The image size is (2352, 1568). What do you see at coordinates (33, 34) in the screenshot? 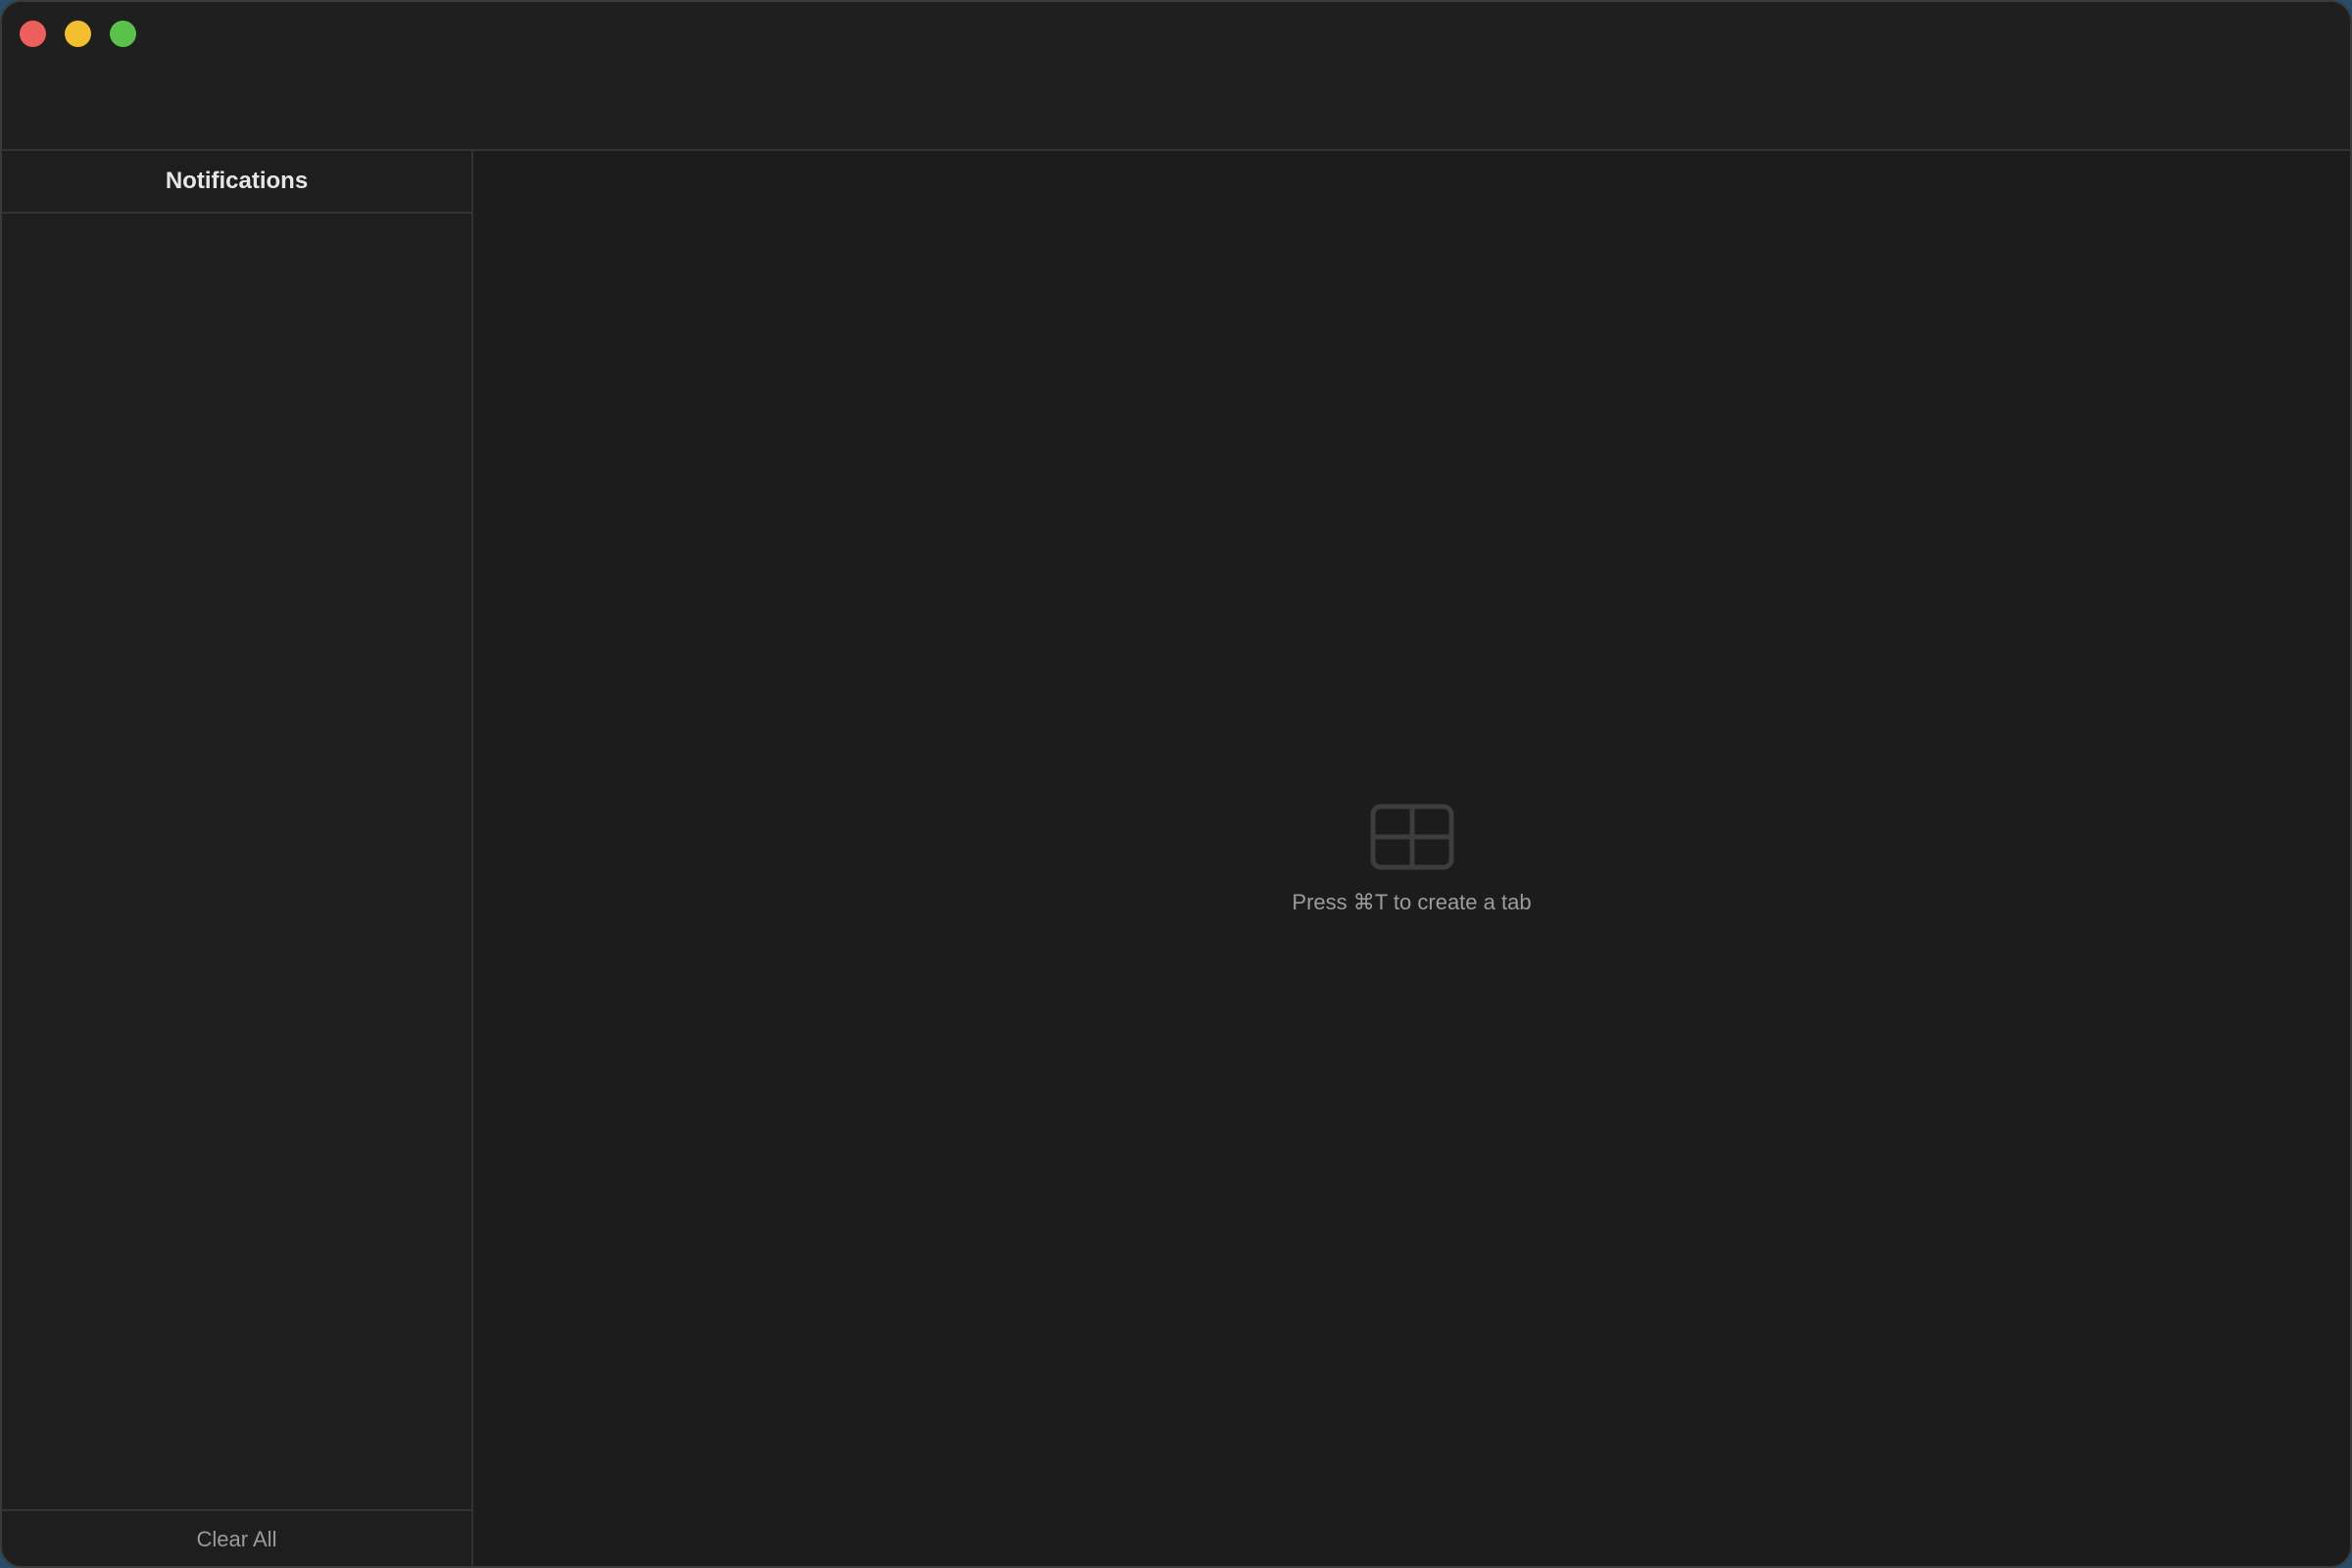
I see `close-window-button` at bounding box center [33, 34].